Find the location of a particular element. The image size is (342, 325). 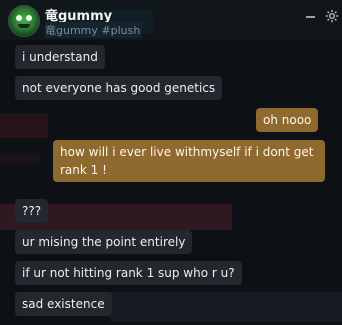

message-bubble: if ur not hitting rank 1 sup who r u? is located at coordinates (128, 273).